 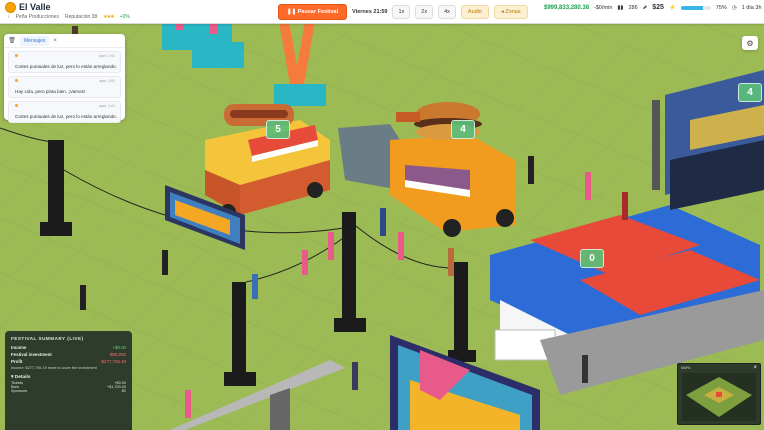 I want to click on brand: El Valle, so click(x=28, y=7).